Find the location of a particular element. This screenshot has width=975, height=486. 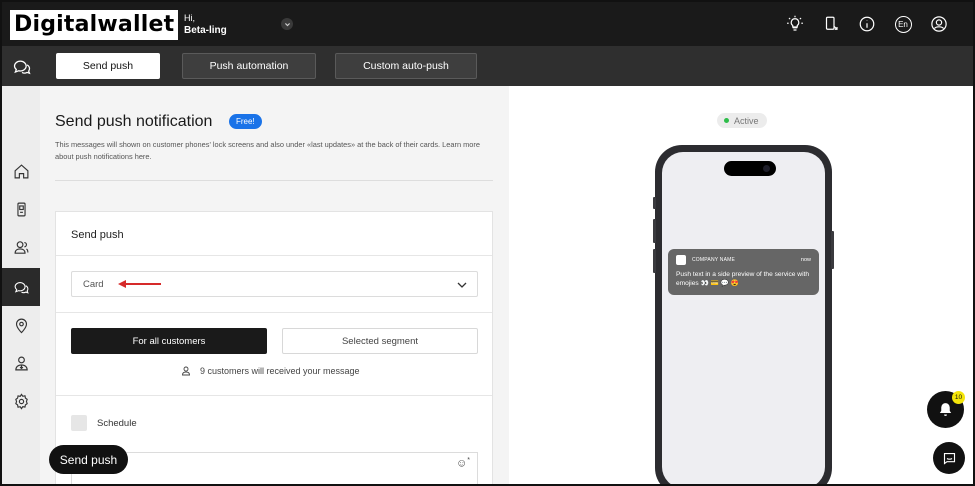

free-badge: Free! is located at coordinates (245, 121).